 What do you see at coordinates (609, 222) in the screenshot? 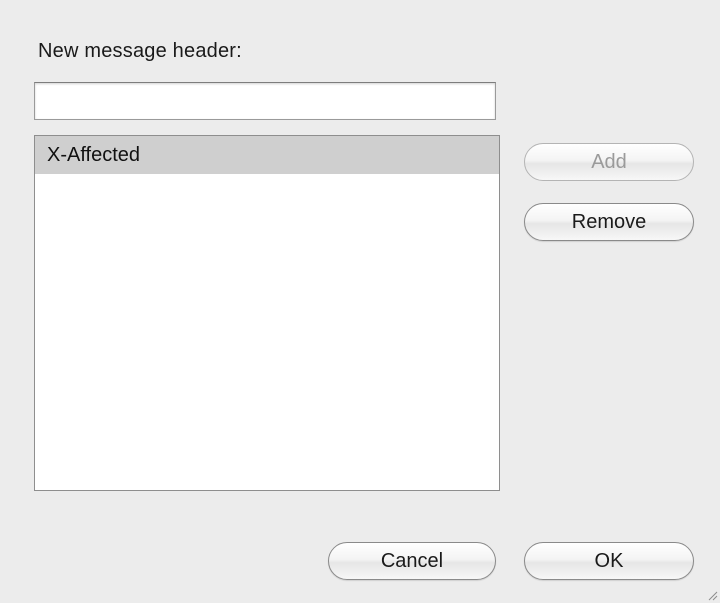
I see `remove-button: Remove` at bounding box center [609, 222].